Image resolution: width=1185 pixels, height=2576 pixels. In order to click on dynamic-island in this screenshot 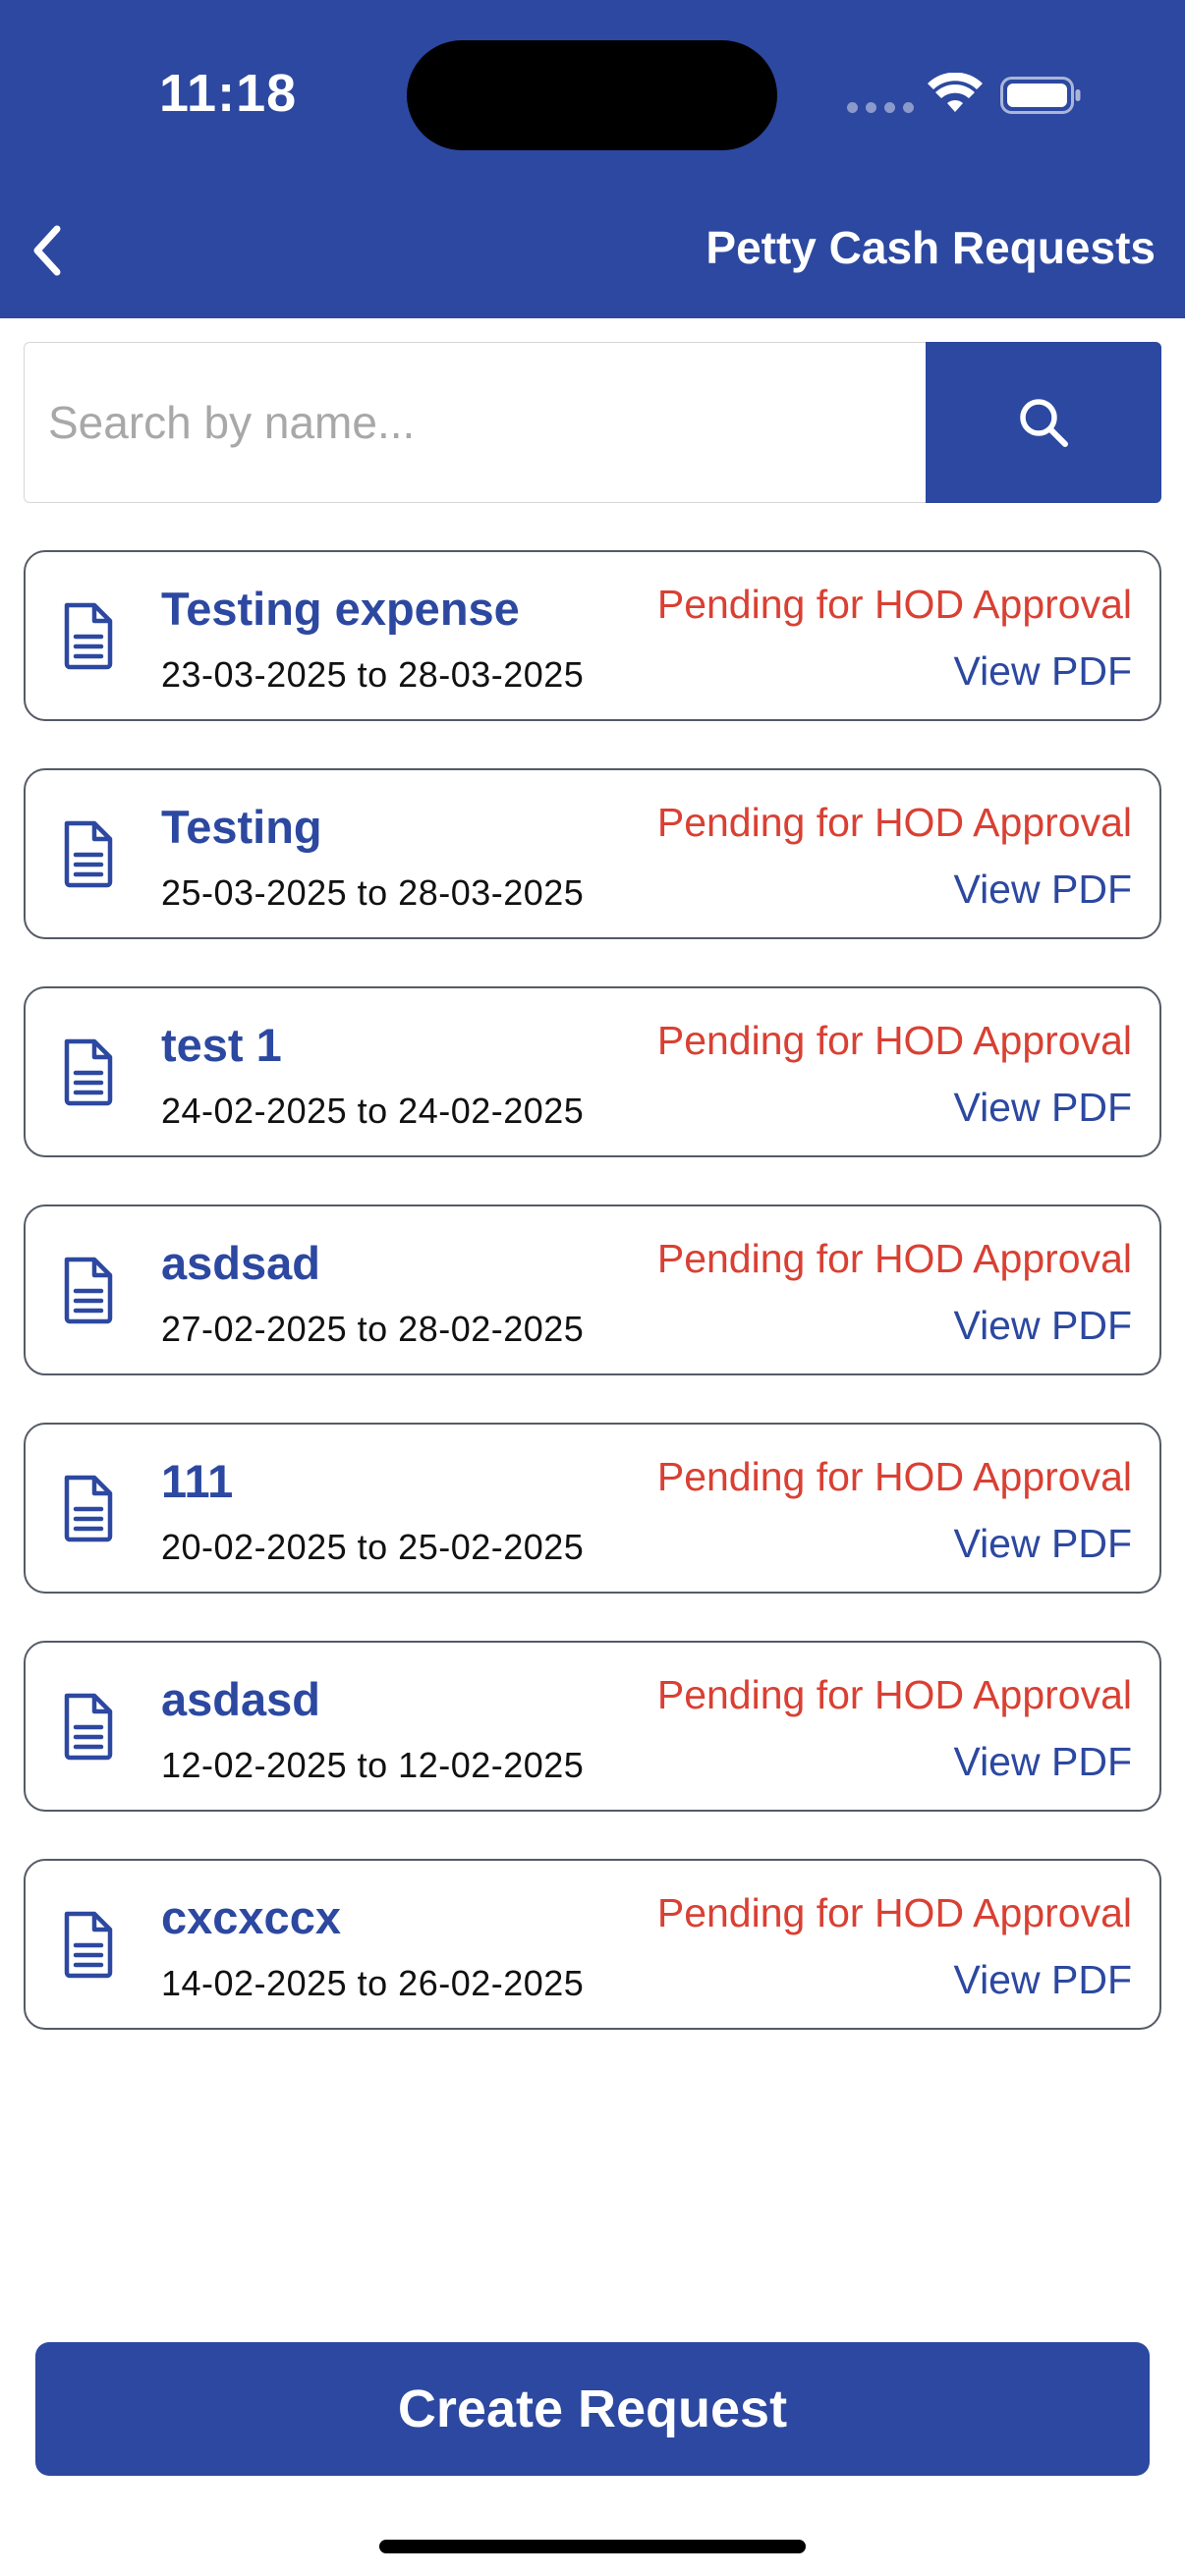, I will do `click(592, 95)`.